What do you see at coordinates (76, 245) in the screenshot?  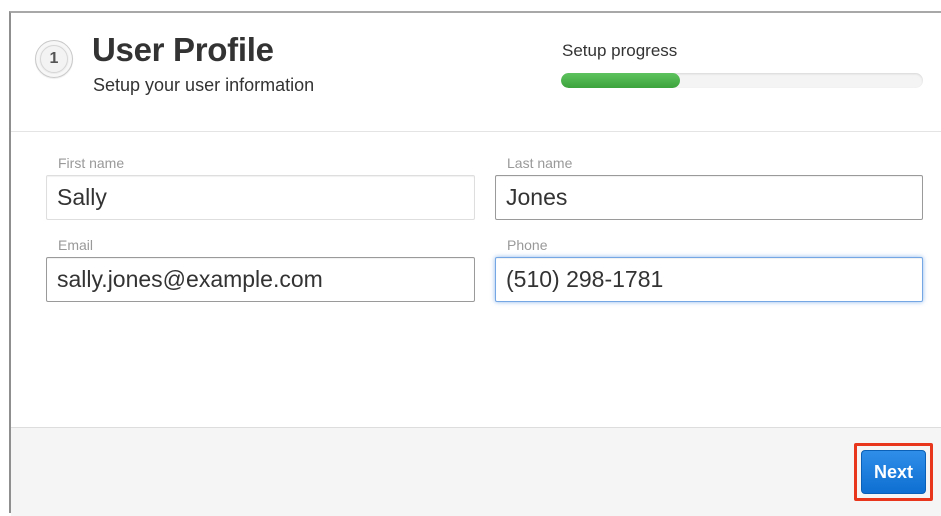 I see `email-label: Email` at bounding box center [76, 245].